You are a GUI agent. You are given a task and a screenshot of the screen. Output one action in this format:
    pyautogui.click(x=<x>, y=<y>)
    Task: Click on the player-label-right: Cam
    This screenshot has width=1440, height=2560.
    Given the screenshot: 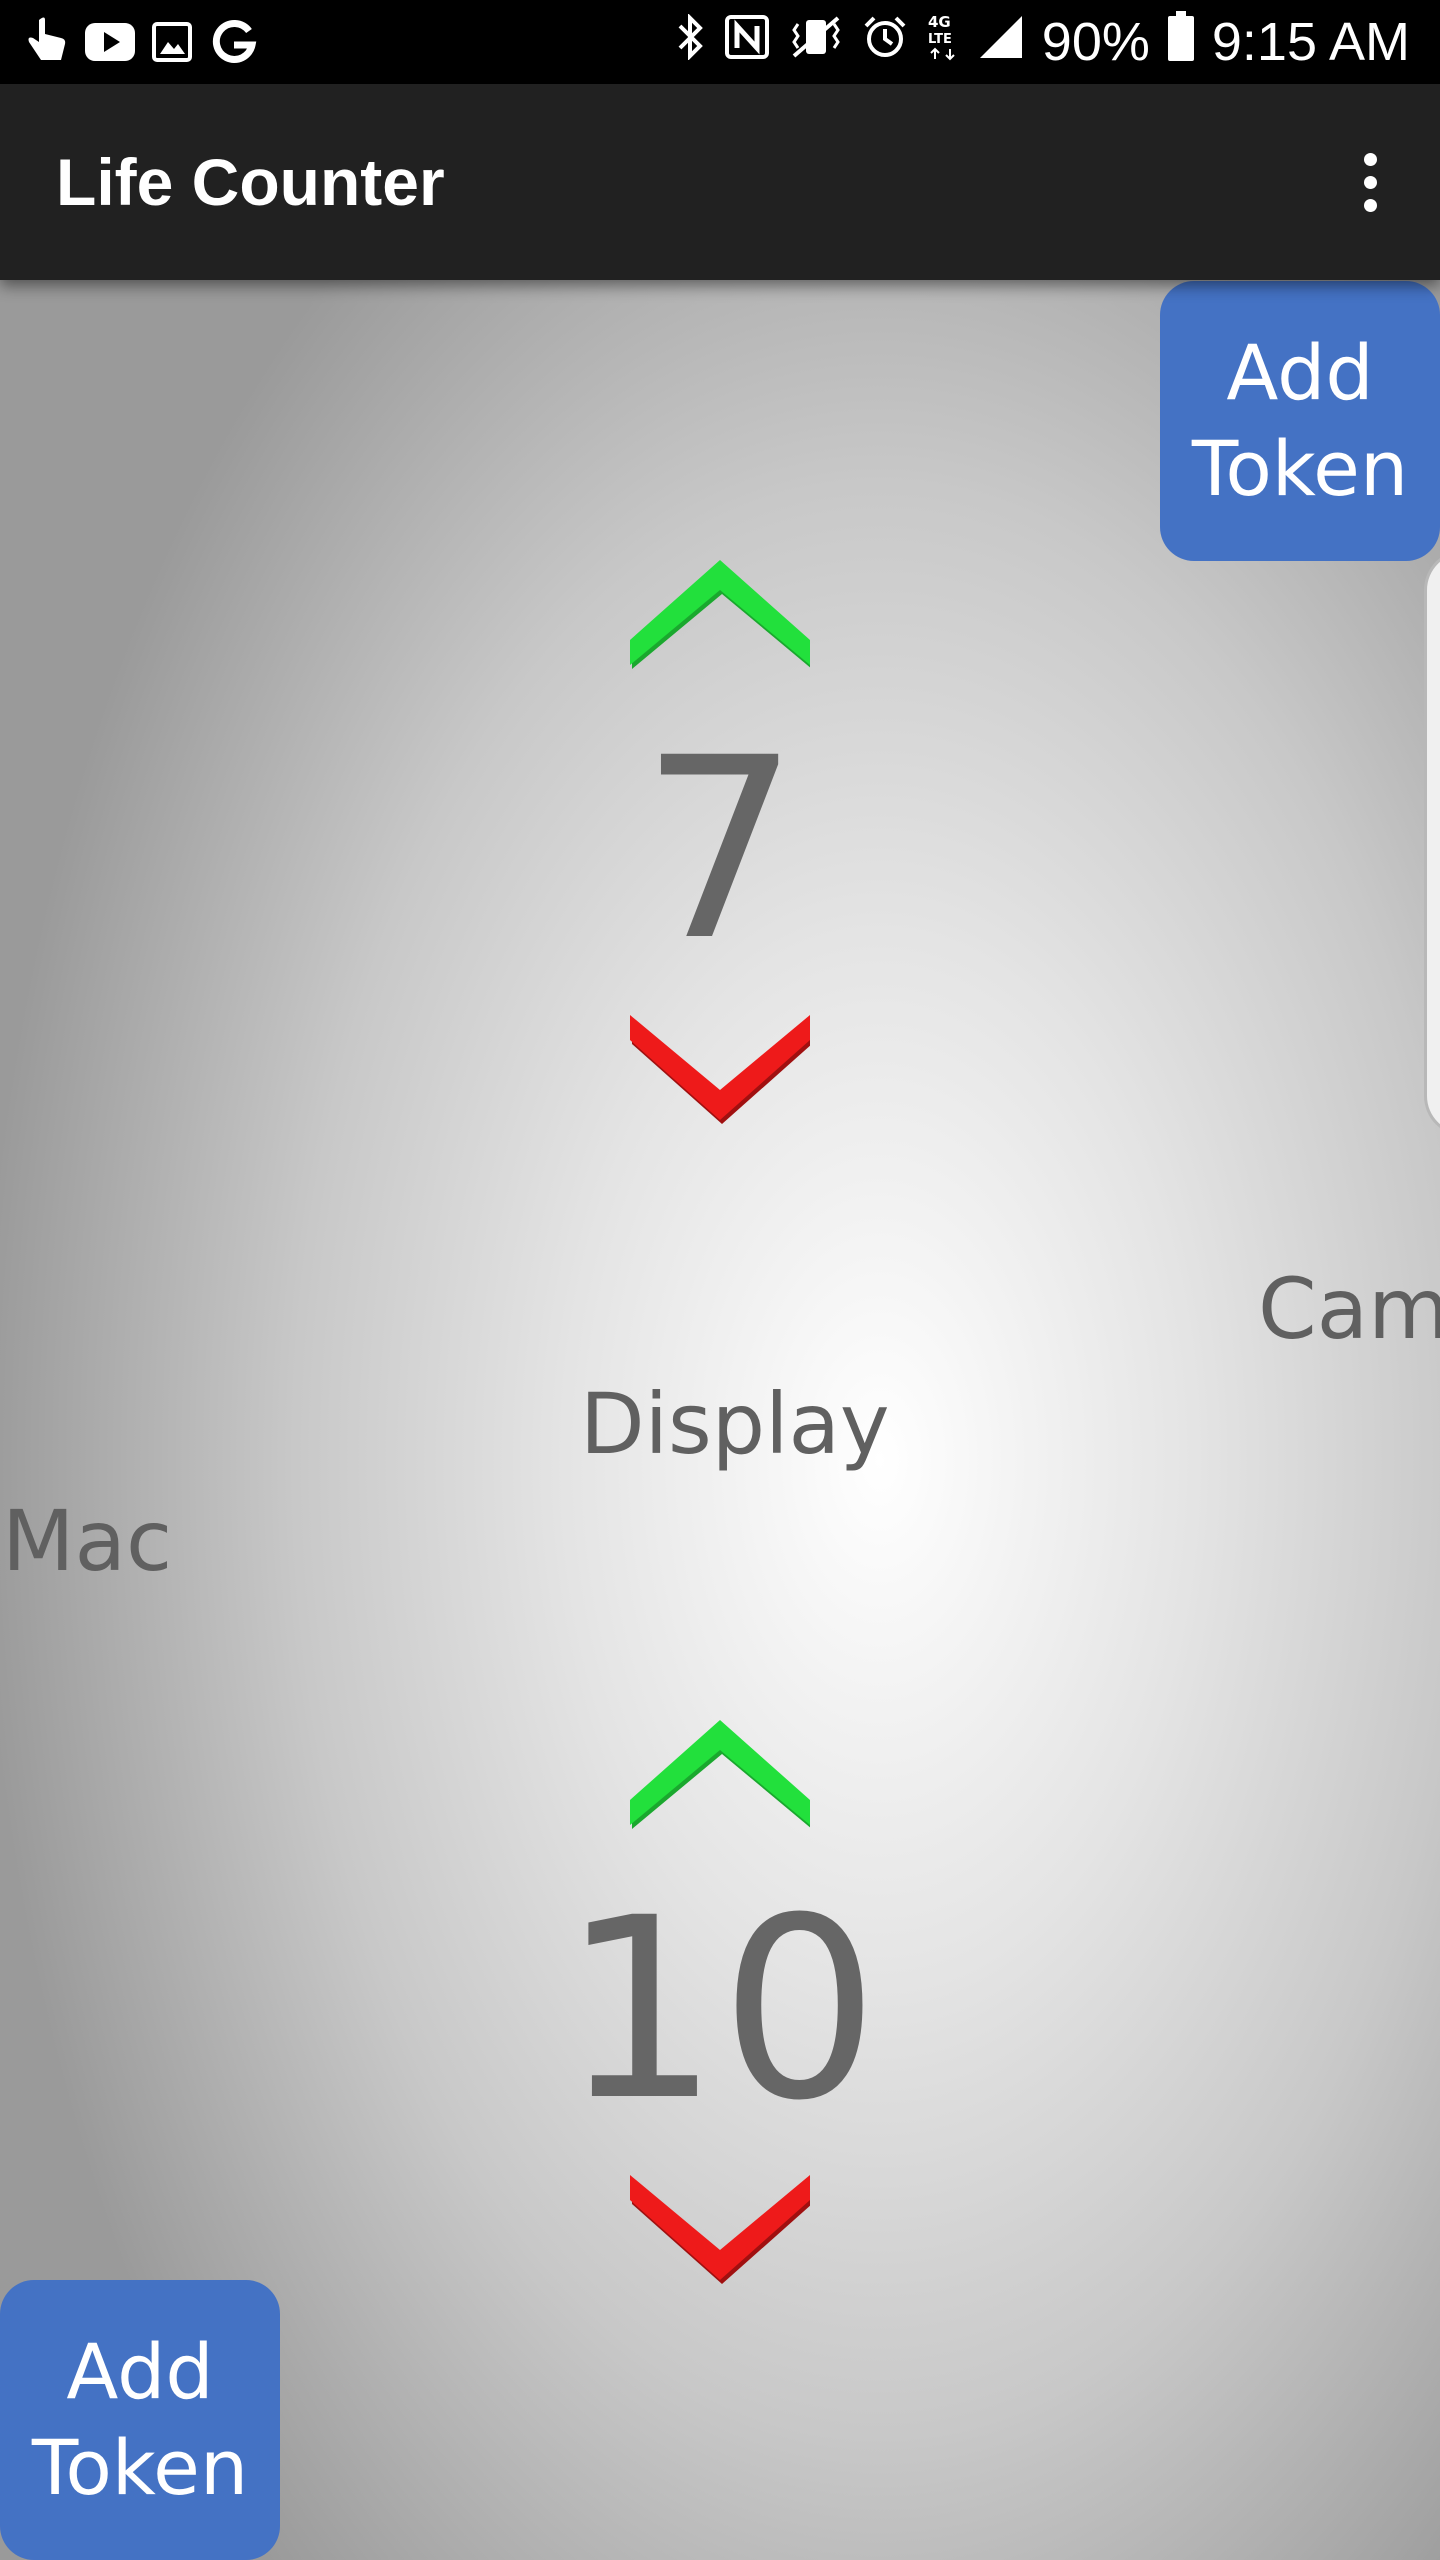 What is the action you would take?
    pyautogui.click(x=1349, y=1309)
    